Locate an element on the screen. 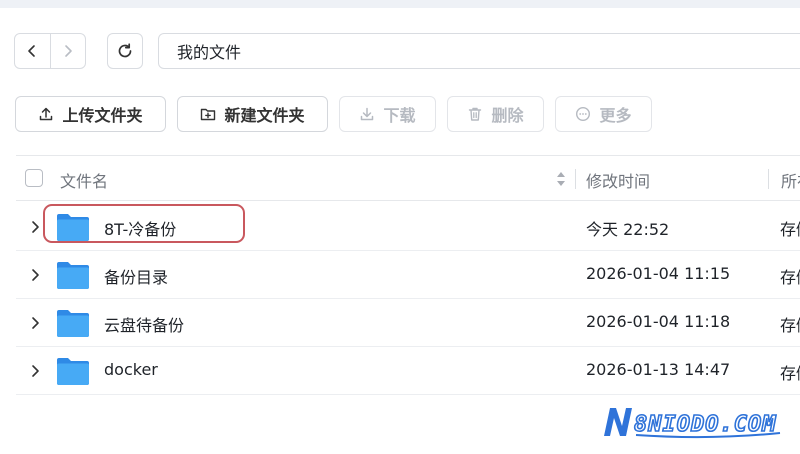 Image resolution: width=800 pixels, height=454 pixels. modified-time: 2026-01-04 11:15 is located at coordinates (658, 273).